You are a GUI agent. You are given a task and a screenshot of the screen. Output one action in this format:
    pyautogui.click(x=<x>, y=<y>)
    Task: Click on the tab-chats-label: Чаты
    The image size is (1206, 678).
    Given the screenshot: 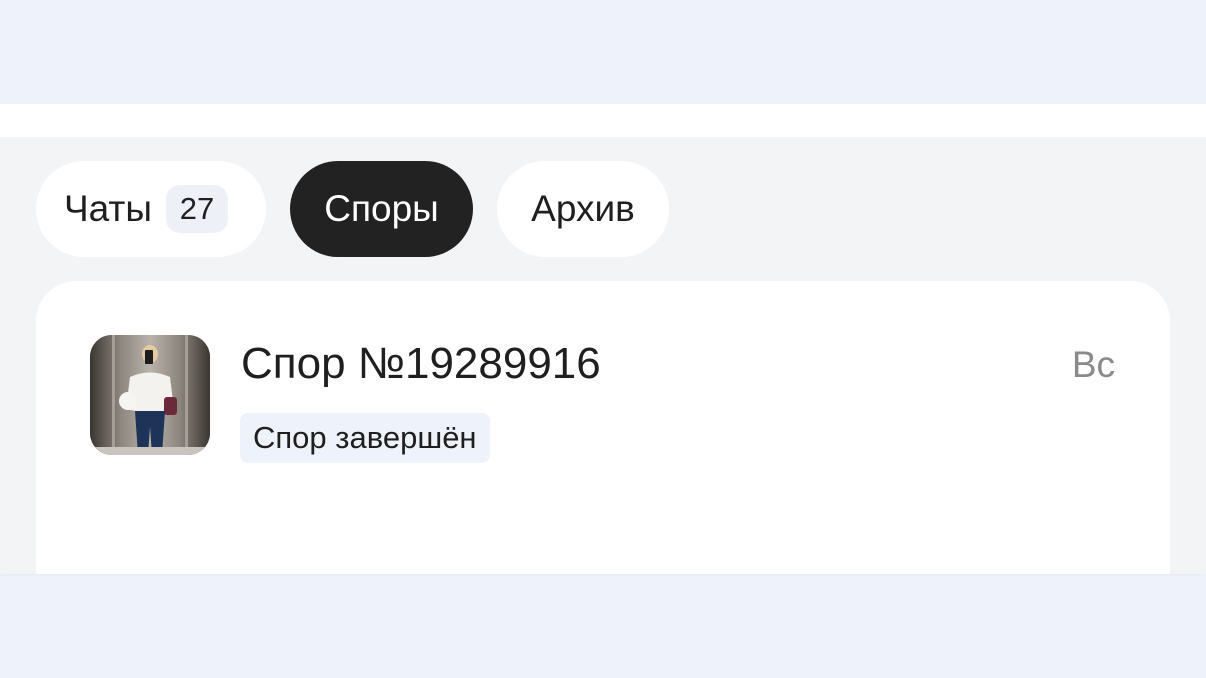 What is the action you would take?
    pyautogui.click(x=108, y=208)
    